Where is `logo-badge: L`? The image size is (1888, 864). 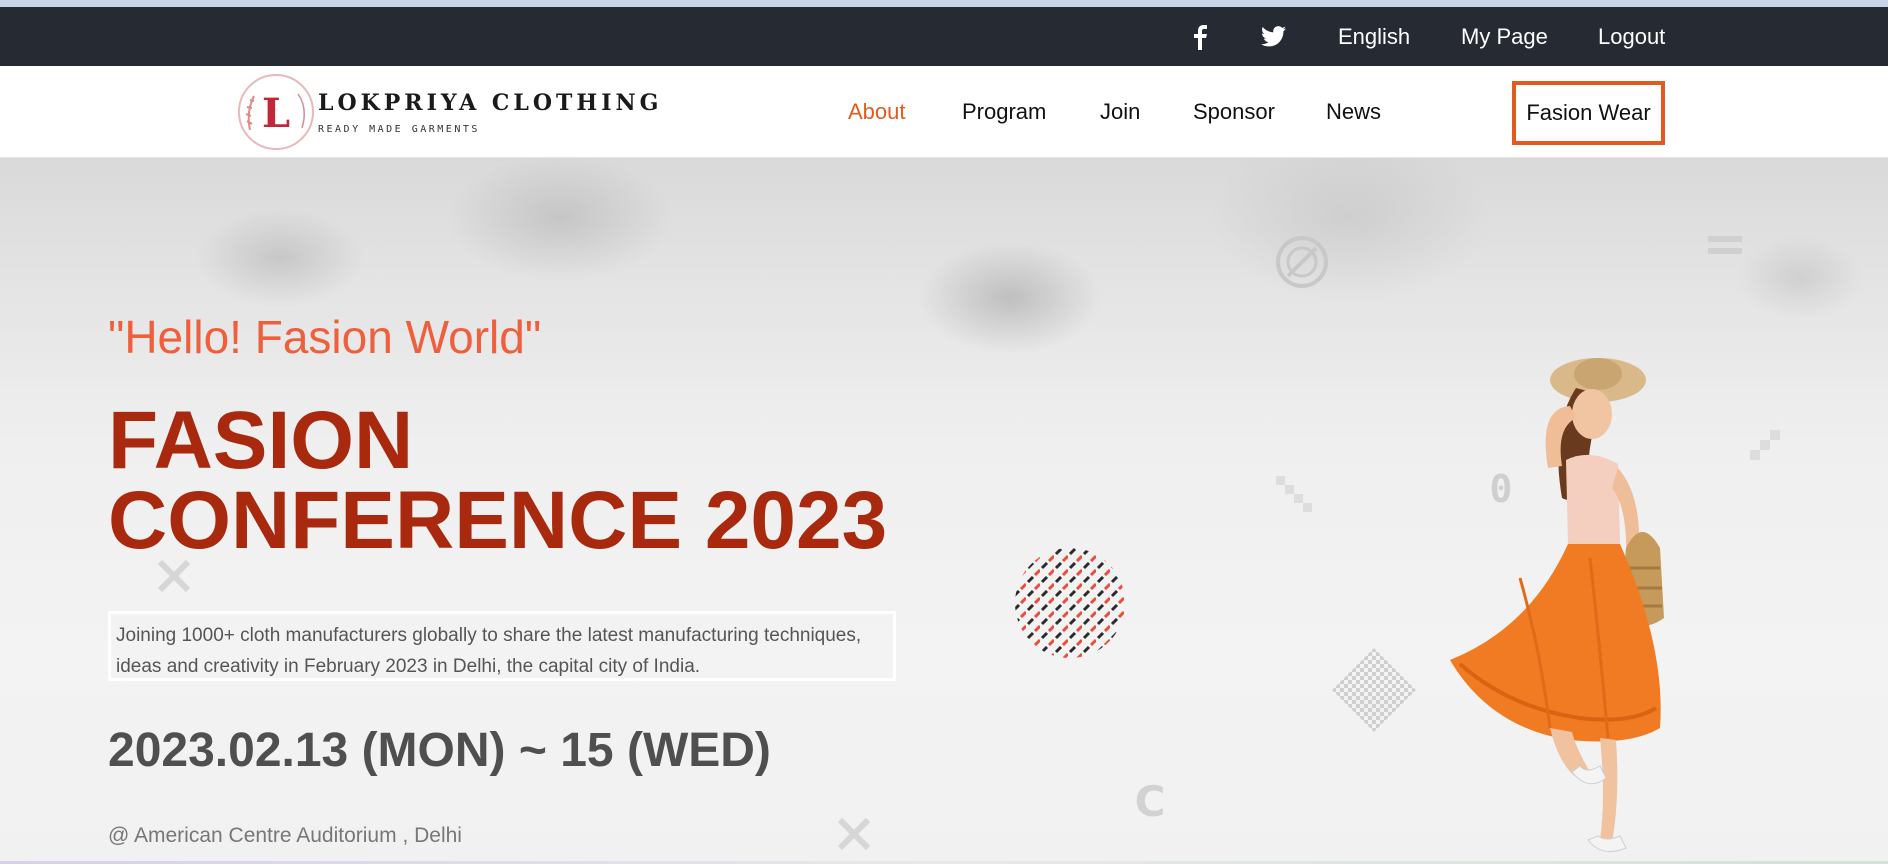
logo-badge: L is located at coordinates (276, 112).